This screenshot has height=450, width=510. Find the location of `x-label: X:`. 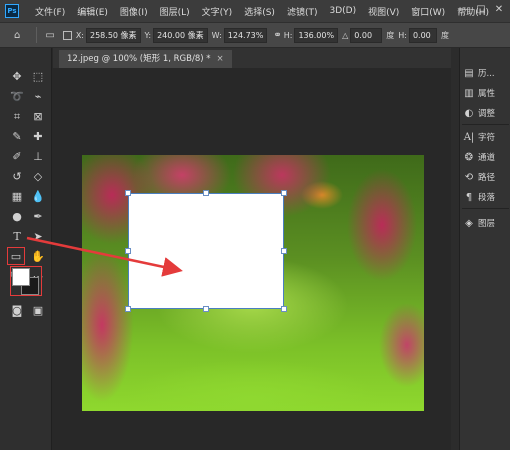

x-label: X: is located at coordinates (79, 35).